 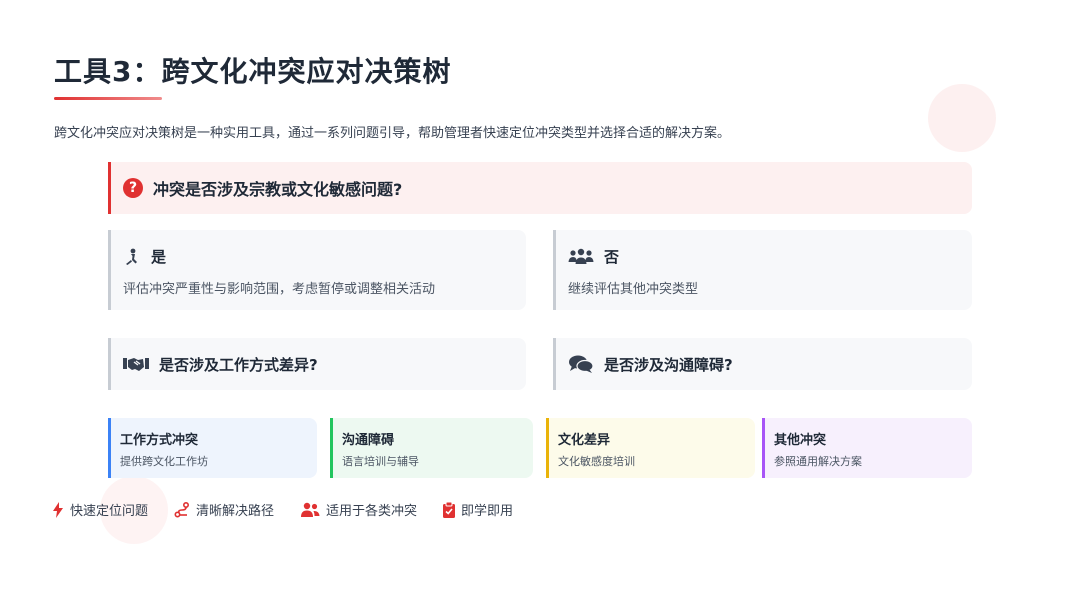 What do you see at coordinates (317, 270) in the screenshot?
I see `branch-yes-card: 是 评估冲突严重性与影响范围，考虑暂停或调整相关活动` at bounding box center [317, 270].